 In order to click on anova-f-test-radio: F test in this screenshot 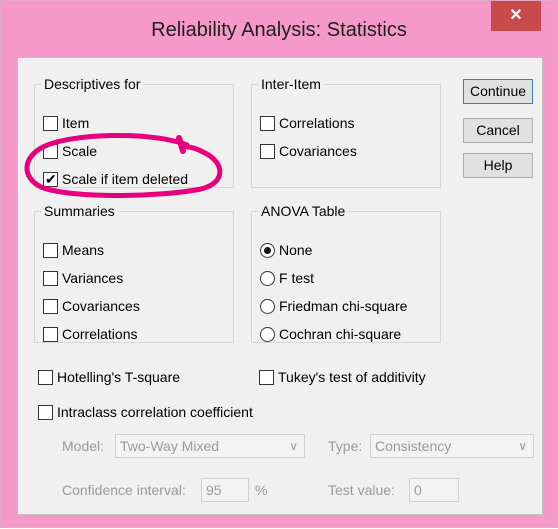, I will do `click(287, 278)`.